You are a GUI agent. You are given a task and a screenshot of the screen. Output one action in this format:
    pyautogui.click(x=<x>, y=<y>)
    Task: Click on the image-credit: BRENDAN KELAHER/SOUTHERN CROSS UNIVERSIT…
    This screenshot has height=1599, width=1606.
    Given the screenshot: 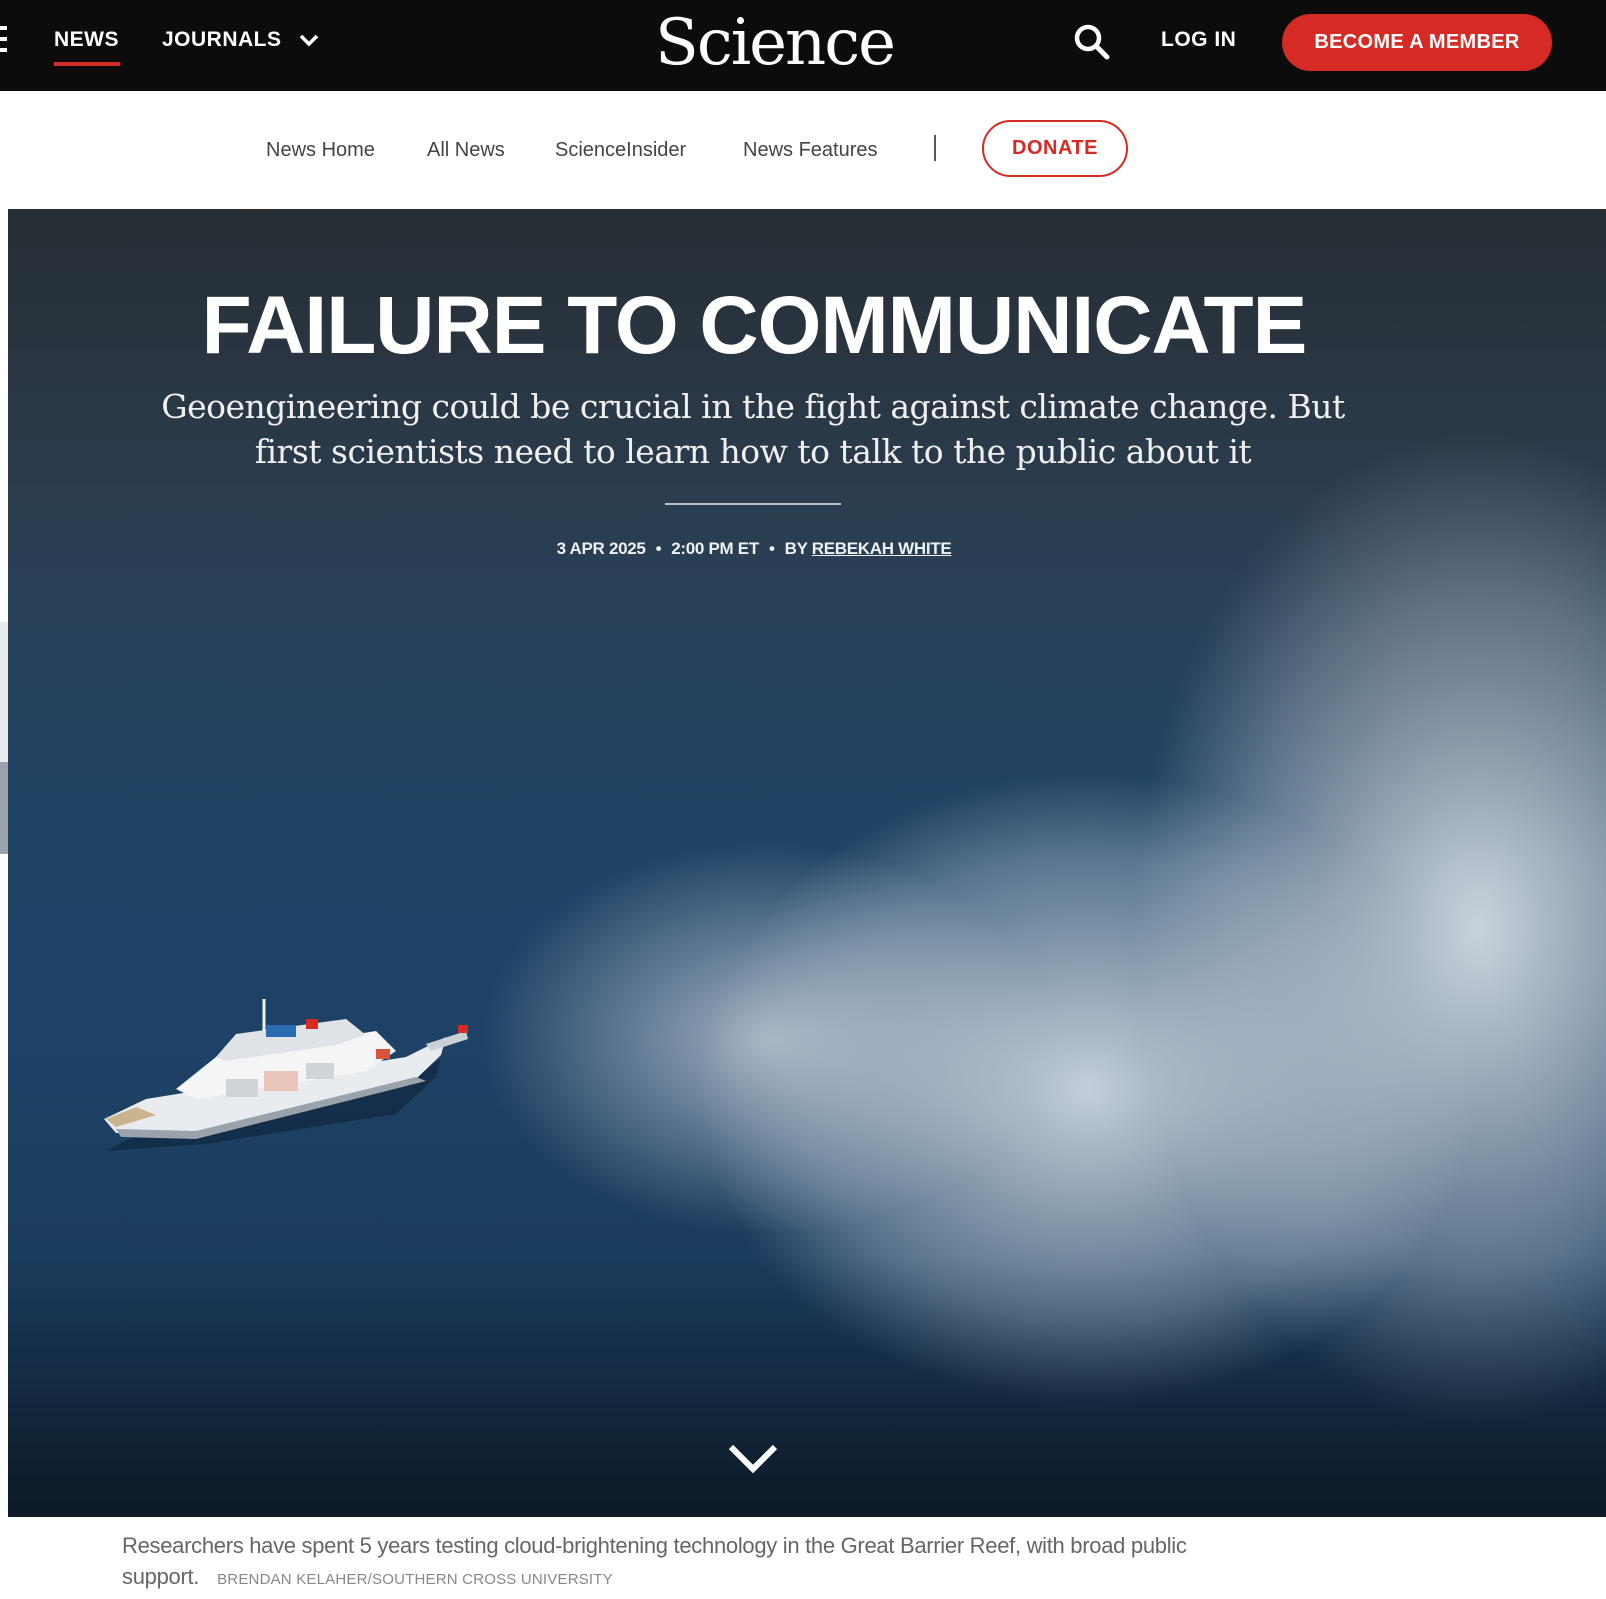 What is the action you would take?
    pyautogui.click(x=415, y=1579)
    